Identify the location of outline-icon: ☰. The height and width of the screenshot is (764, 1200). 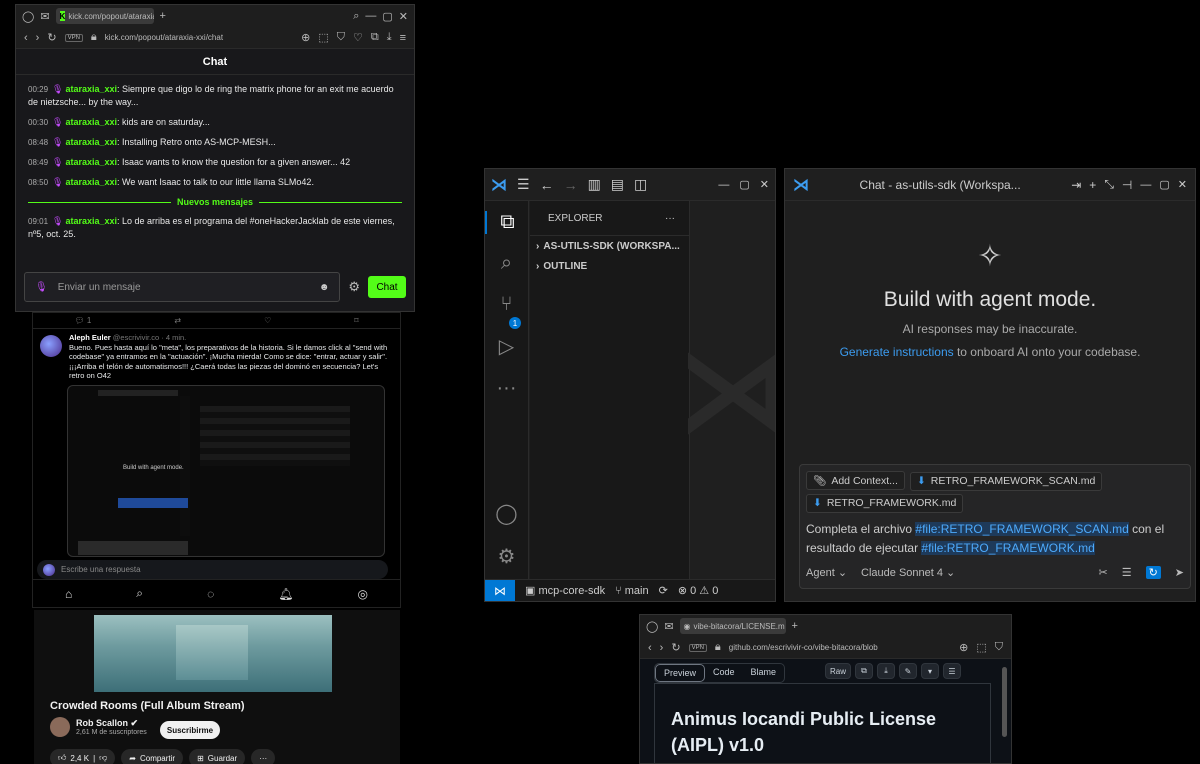
(952, 671).